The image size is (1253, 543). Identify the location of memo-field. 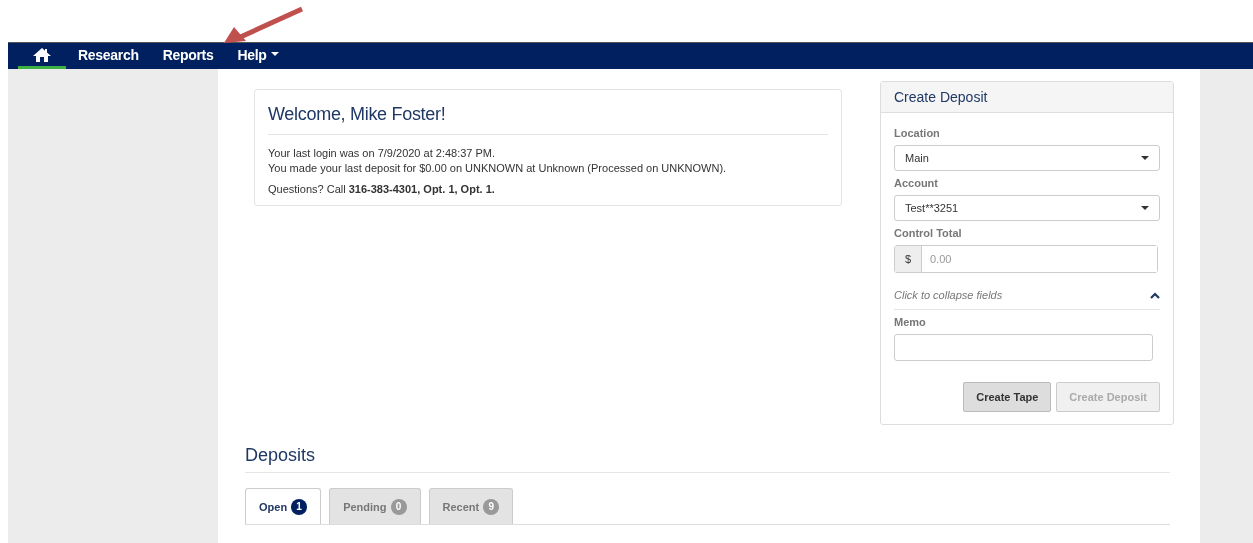
(1023, 347).